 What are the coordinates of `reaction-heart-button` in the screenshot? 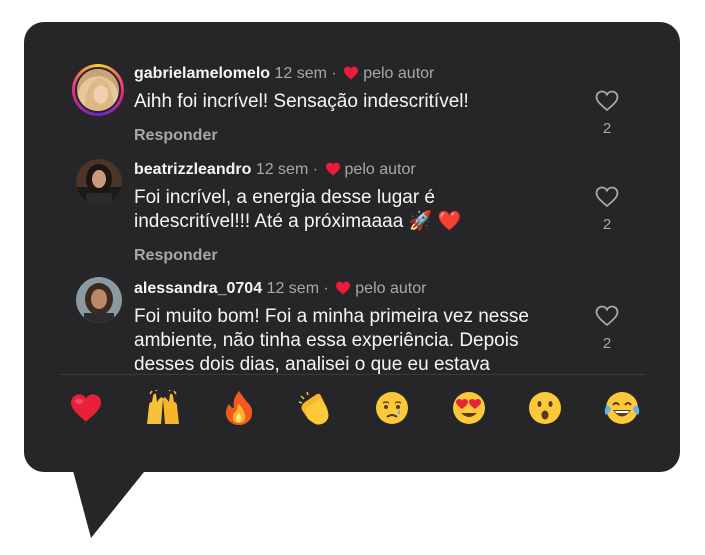 It's located at (86, 408).